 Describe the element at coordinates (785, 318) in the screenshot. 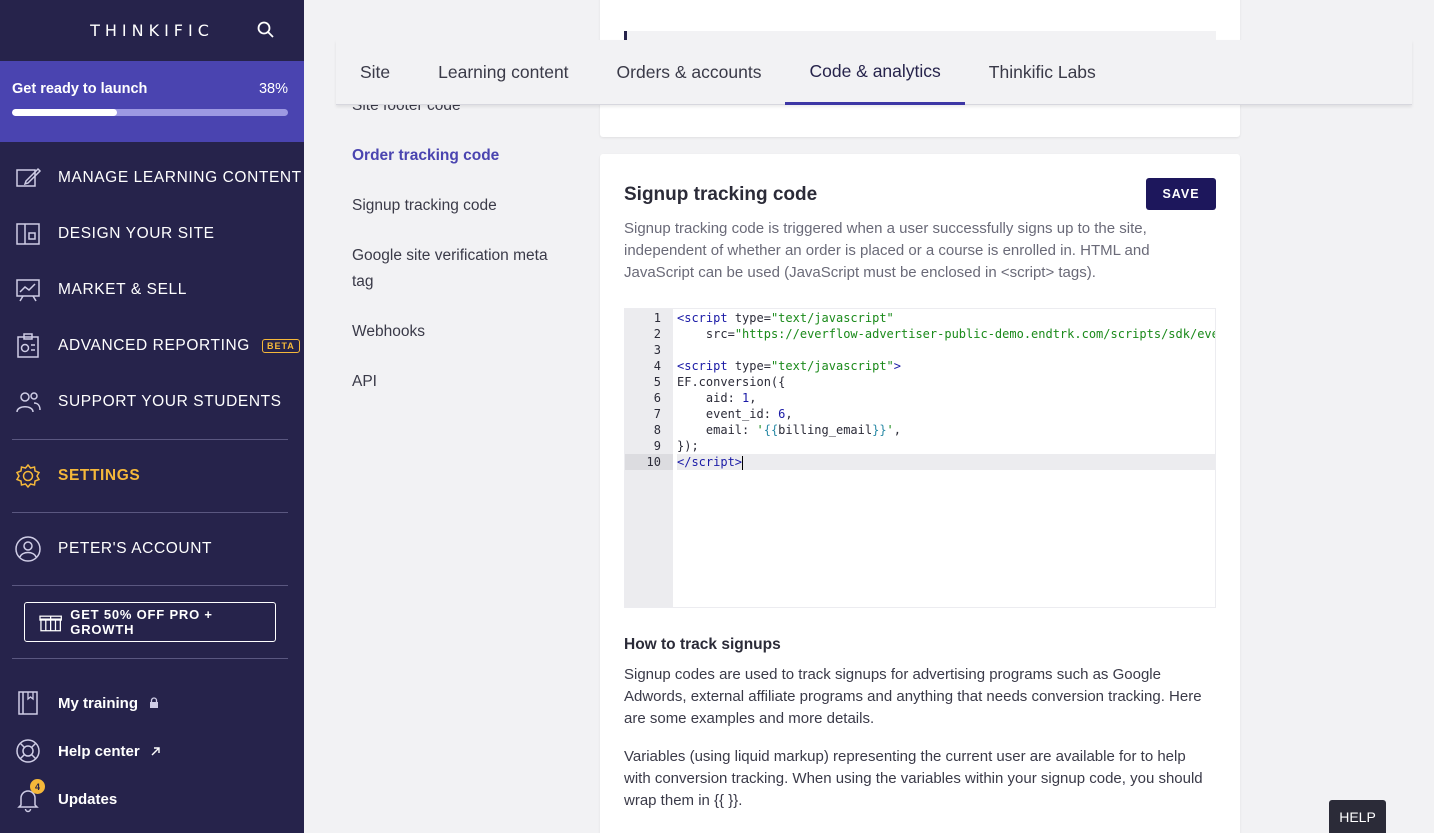

I see `code-line: <script type="text/javascript"` at that location.